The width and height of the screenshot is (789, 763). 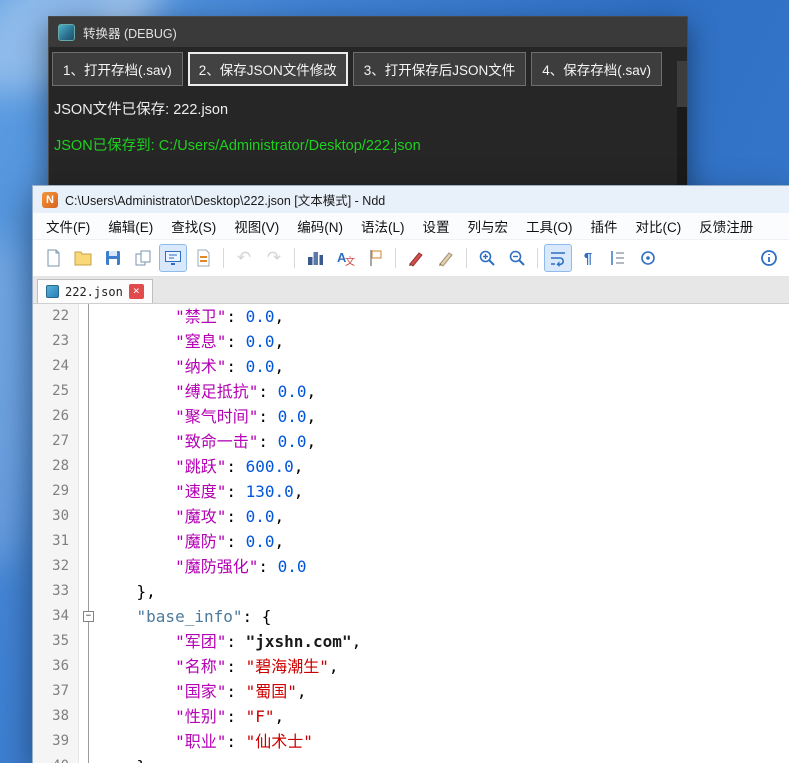 I want to click on debug-scrollbar, so click(x=682, y=128).